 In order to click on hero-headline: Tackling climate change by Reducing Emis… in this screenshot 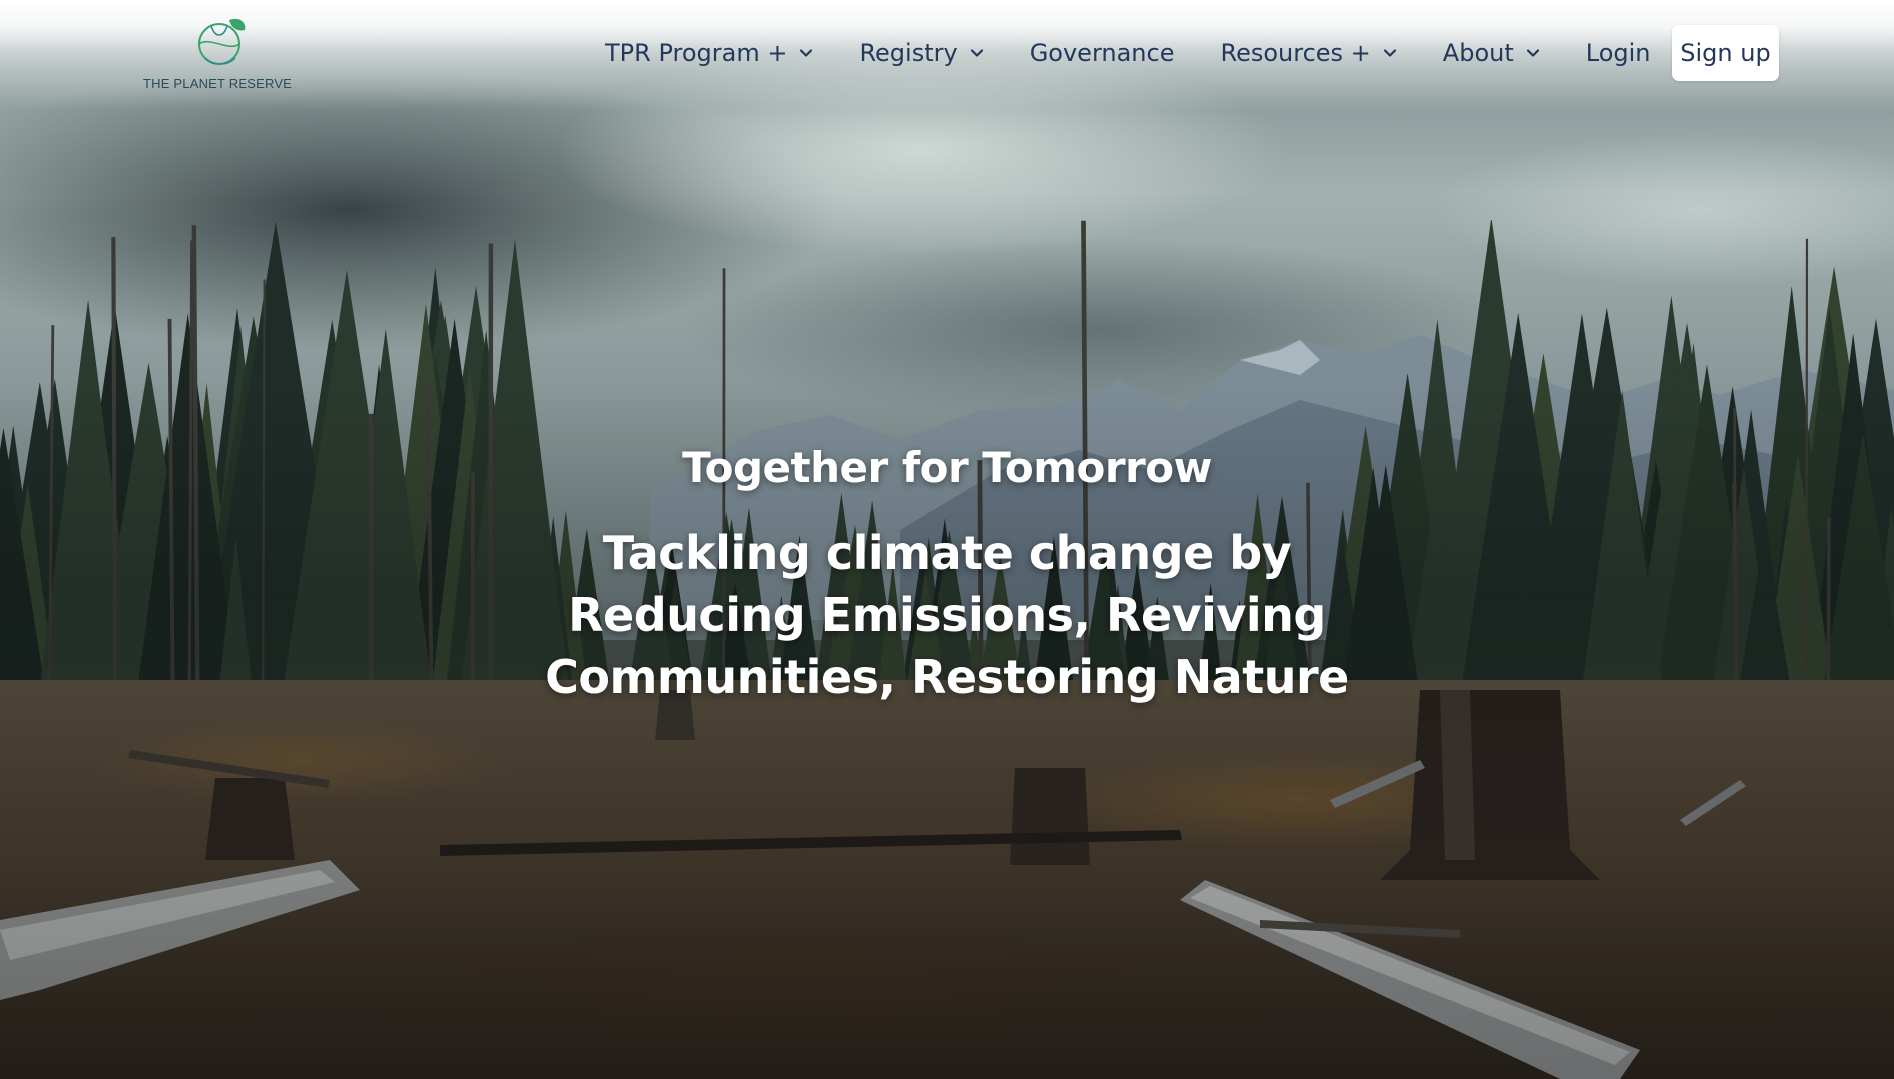, I will do `click(947, 615)`.